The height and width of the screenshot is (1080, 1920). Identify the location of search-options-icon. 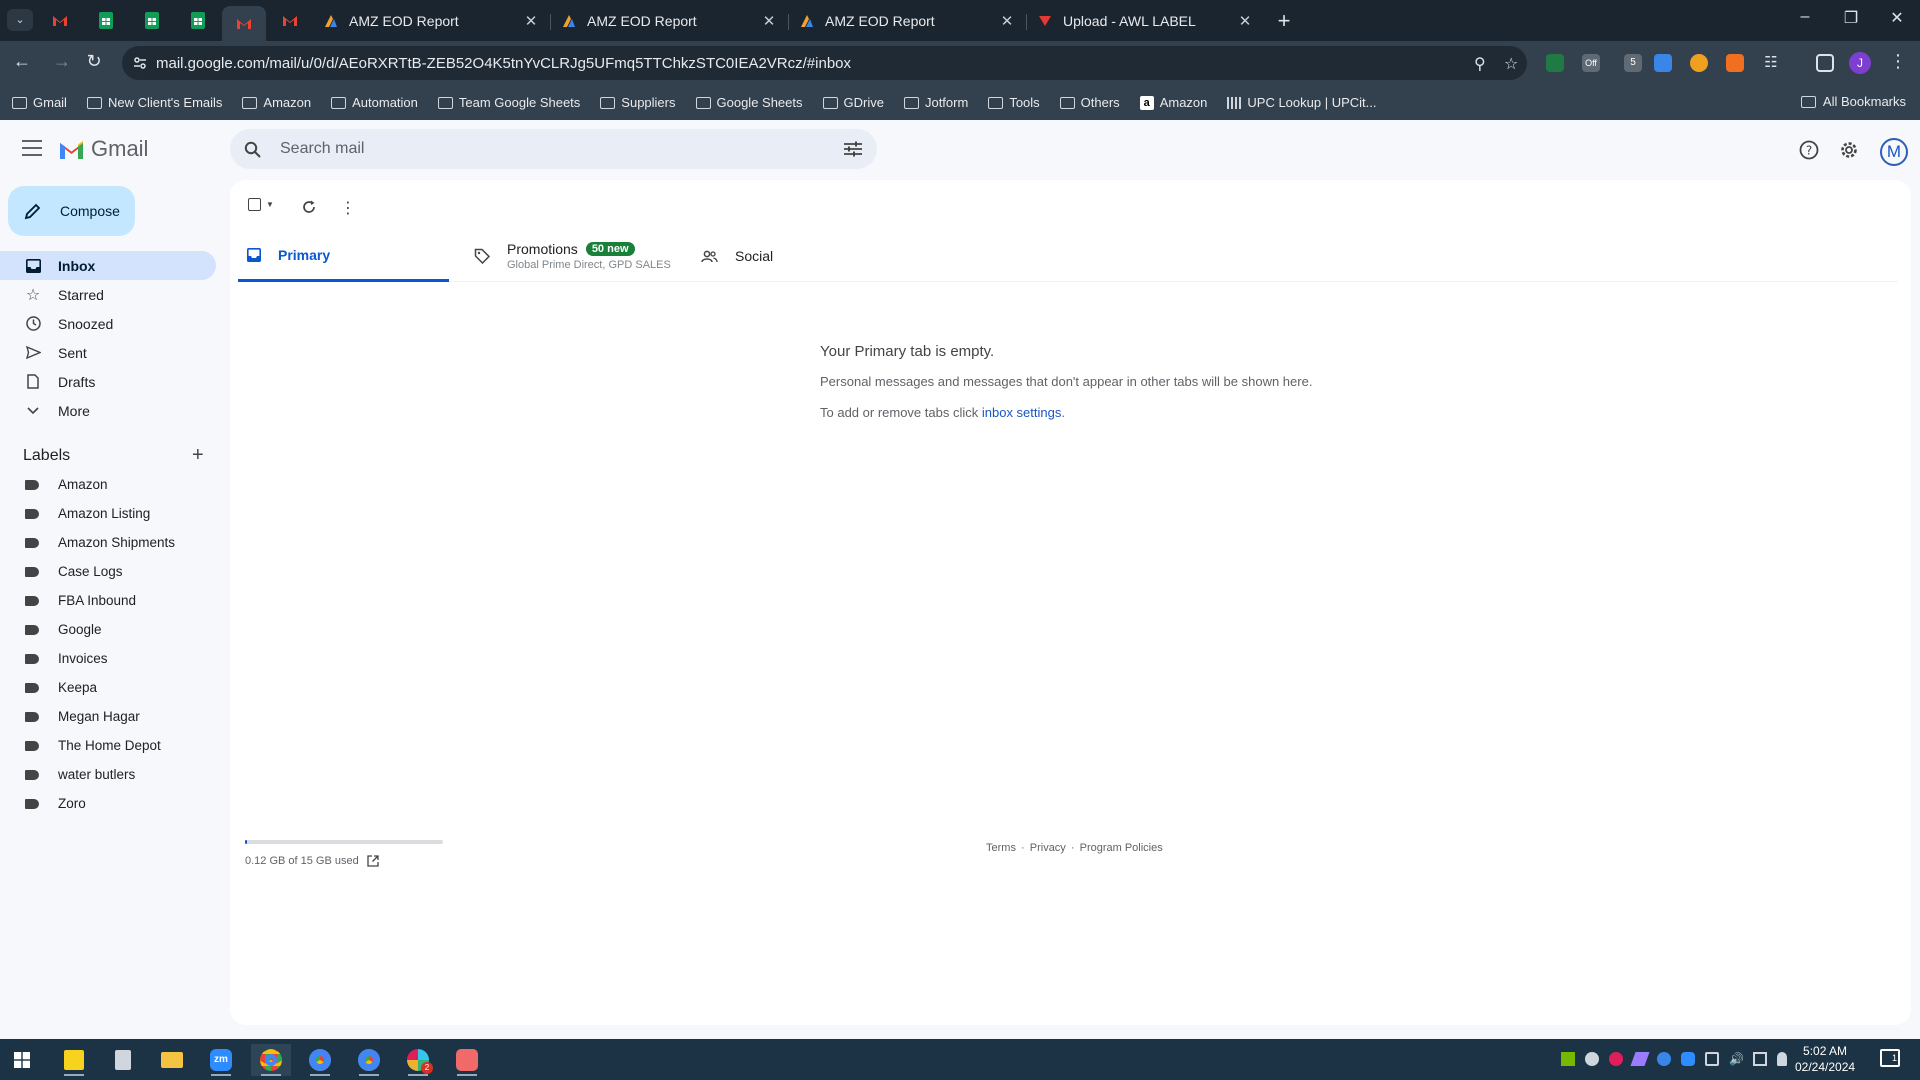
(853, 149).